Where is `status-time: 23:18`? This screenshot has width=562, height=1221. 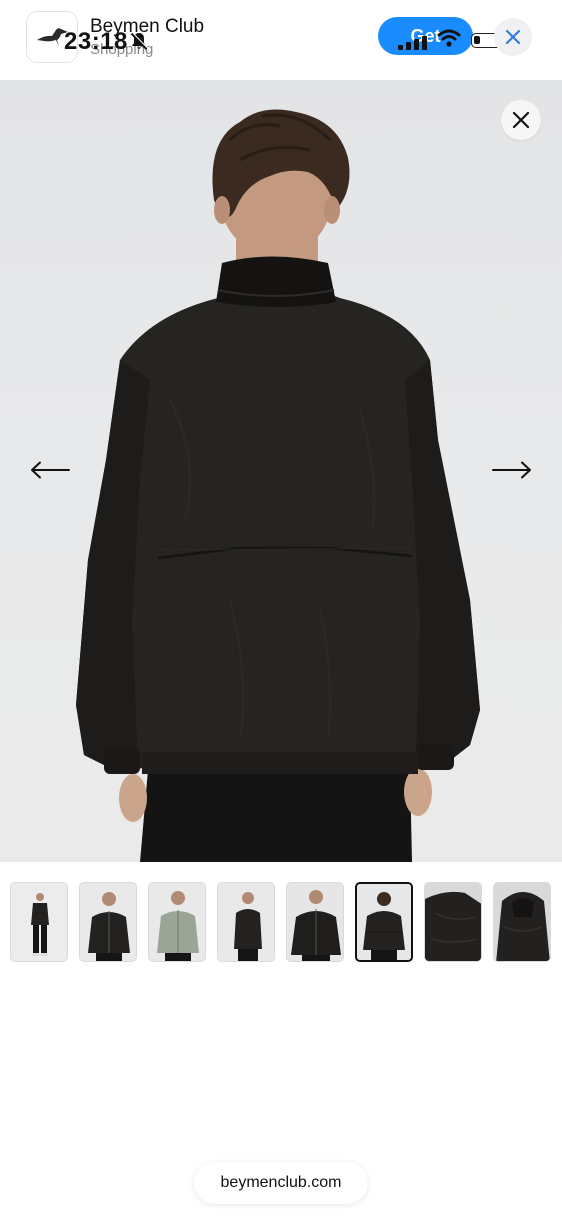 status-time: 23:18 is located at coordinates (96, 41).